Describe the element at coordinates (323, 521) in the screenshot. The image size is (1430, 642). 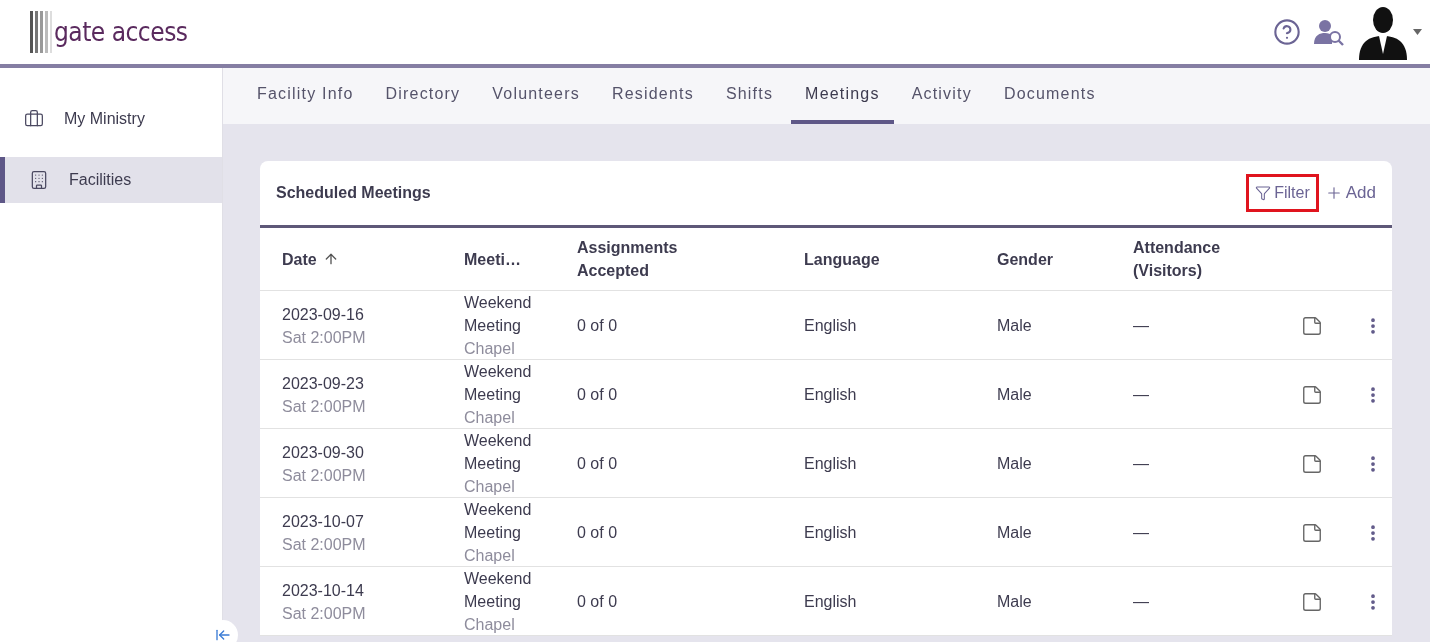
I see `date-text: 2023-10-07` at that location.